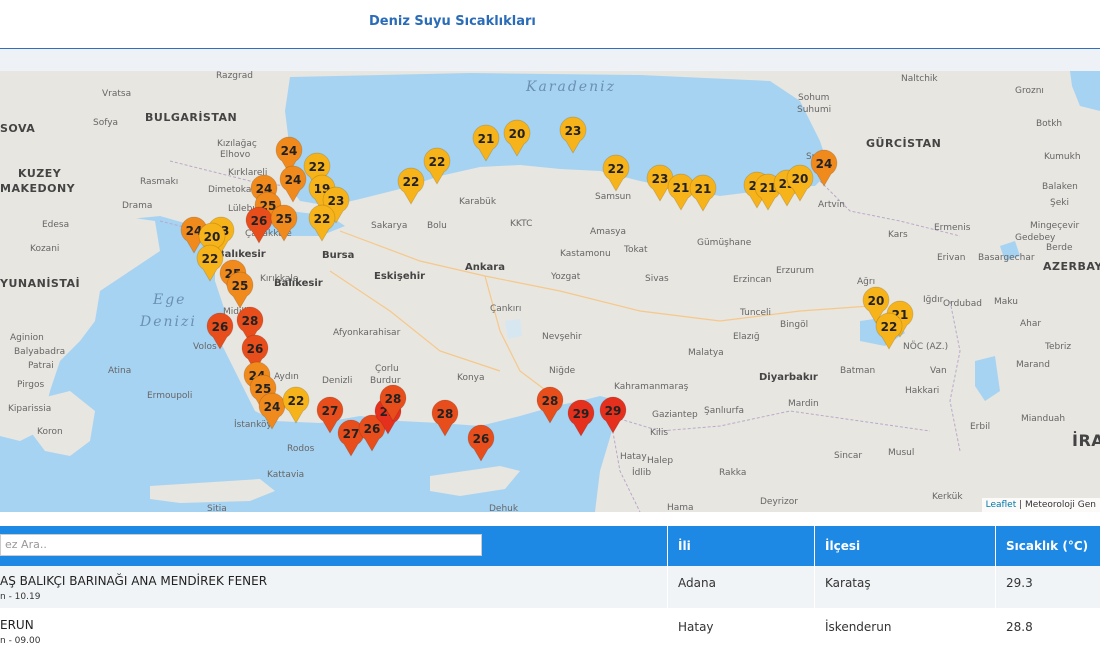 The height and width of the screenshot is (650, 1100). Describe the element at coordinates (38, 188) in the screenshot. I see `country-label: MAKEDONY` at that location.